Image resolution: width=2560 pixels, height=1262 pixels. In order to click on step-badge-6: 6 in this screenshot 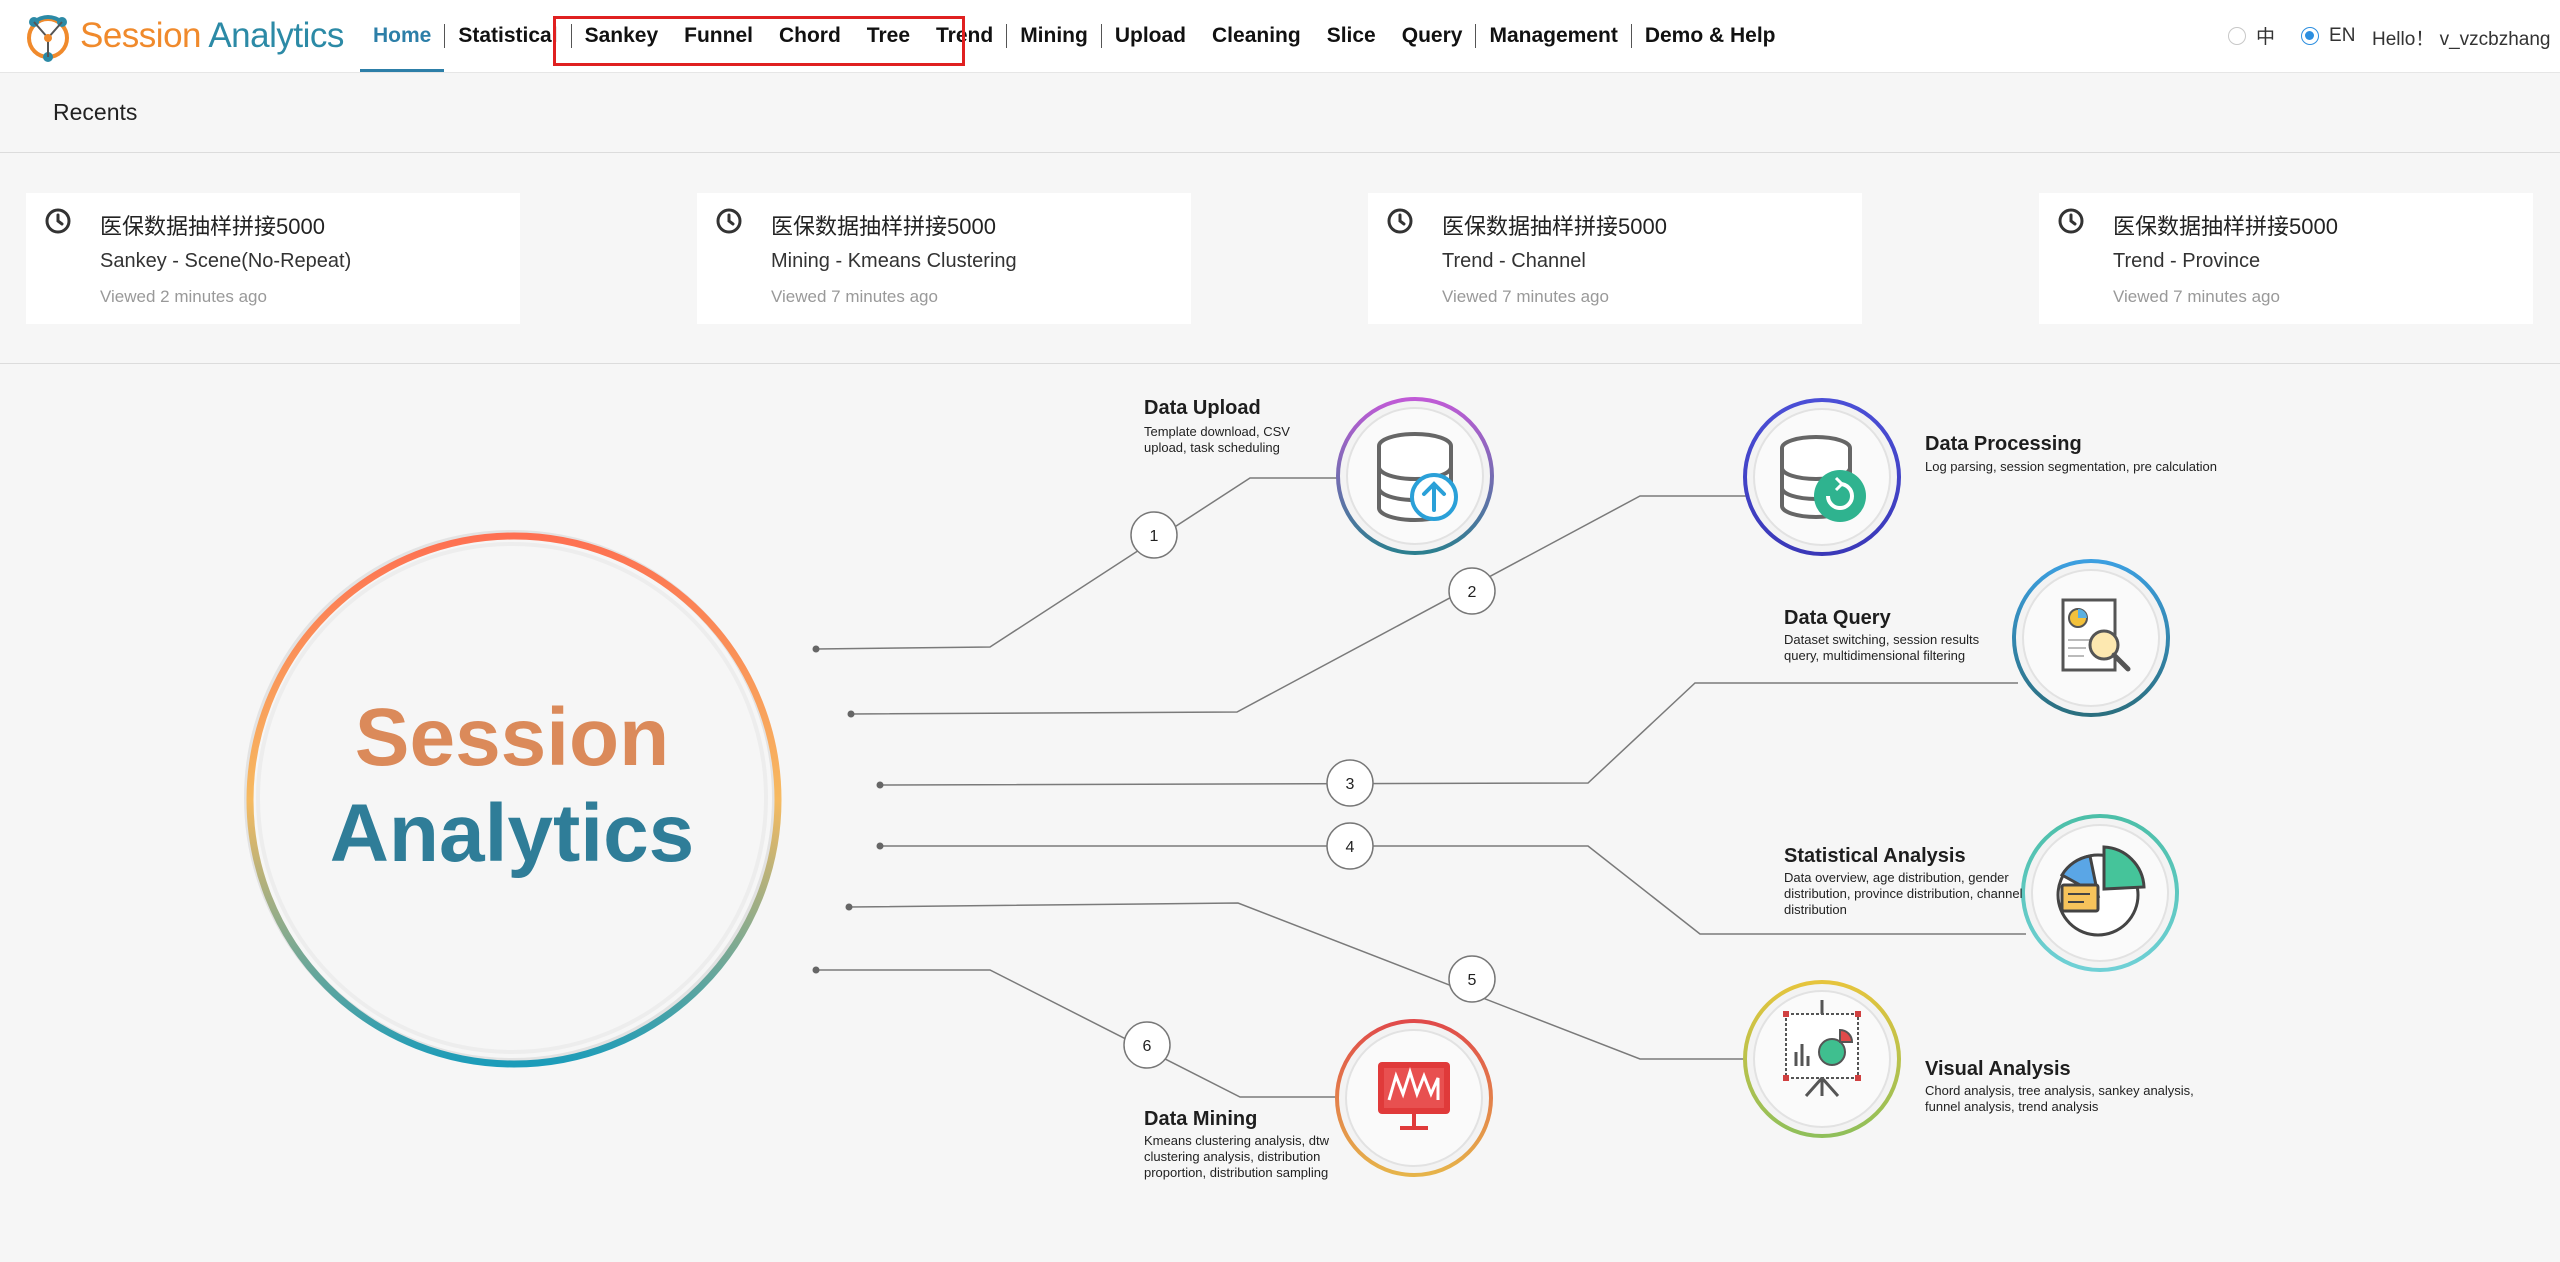, I will do `click(1147, 1045)`.